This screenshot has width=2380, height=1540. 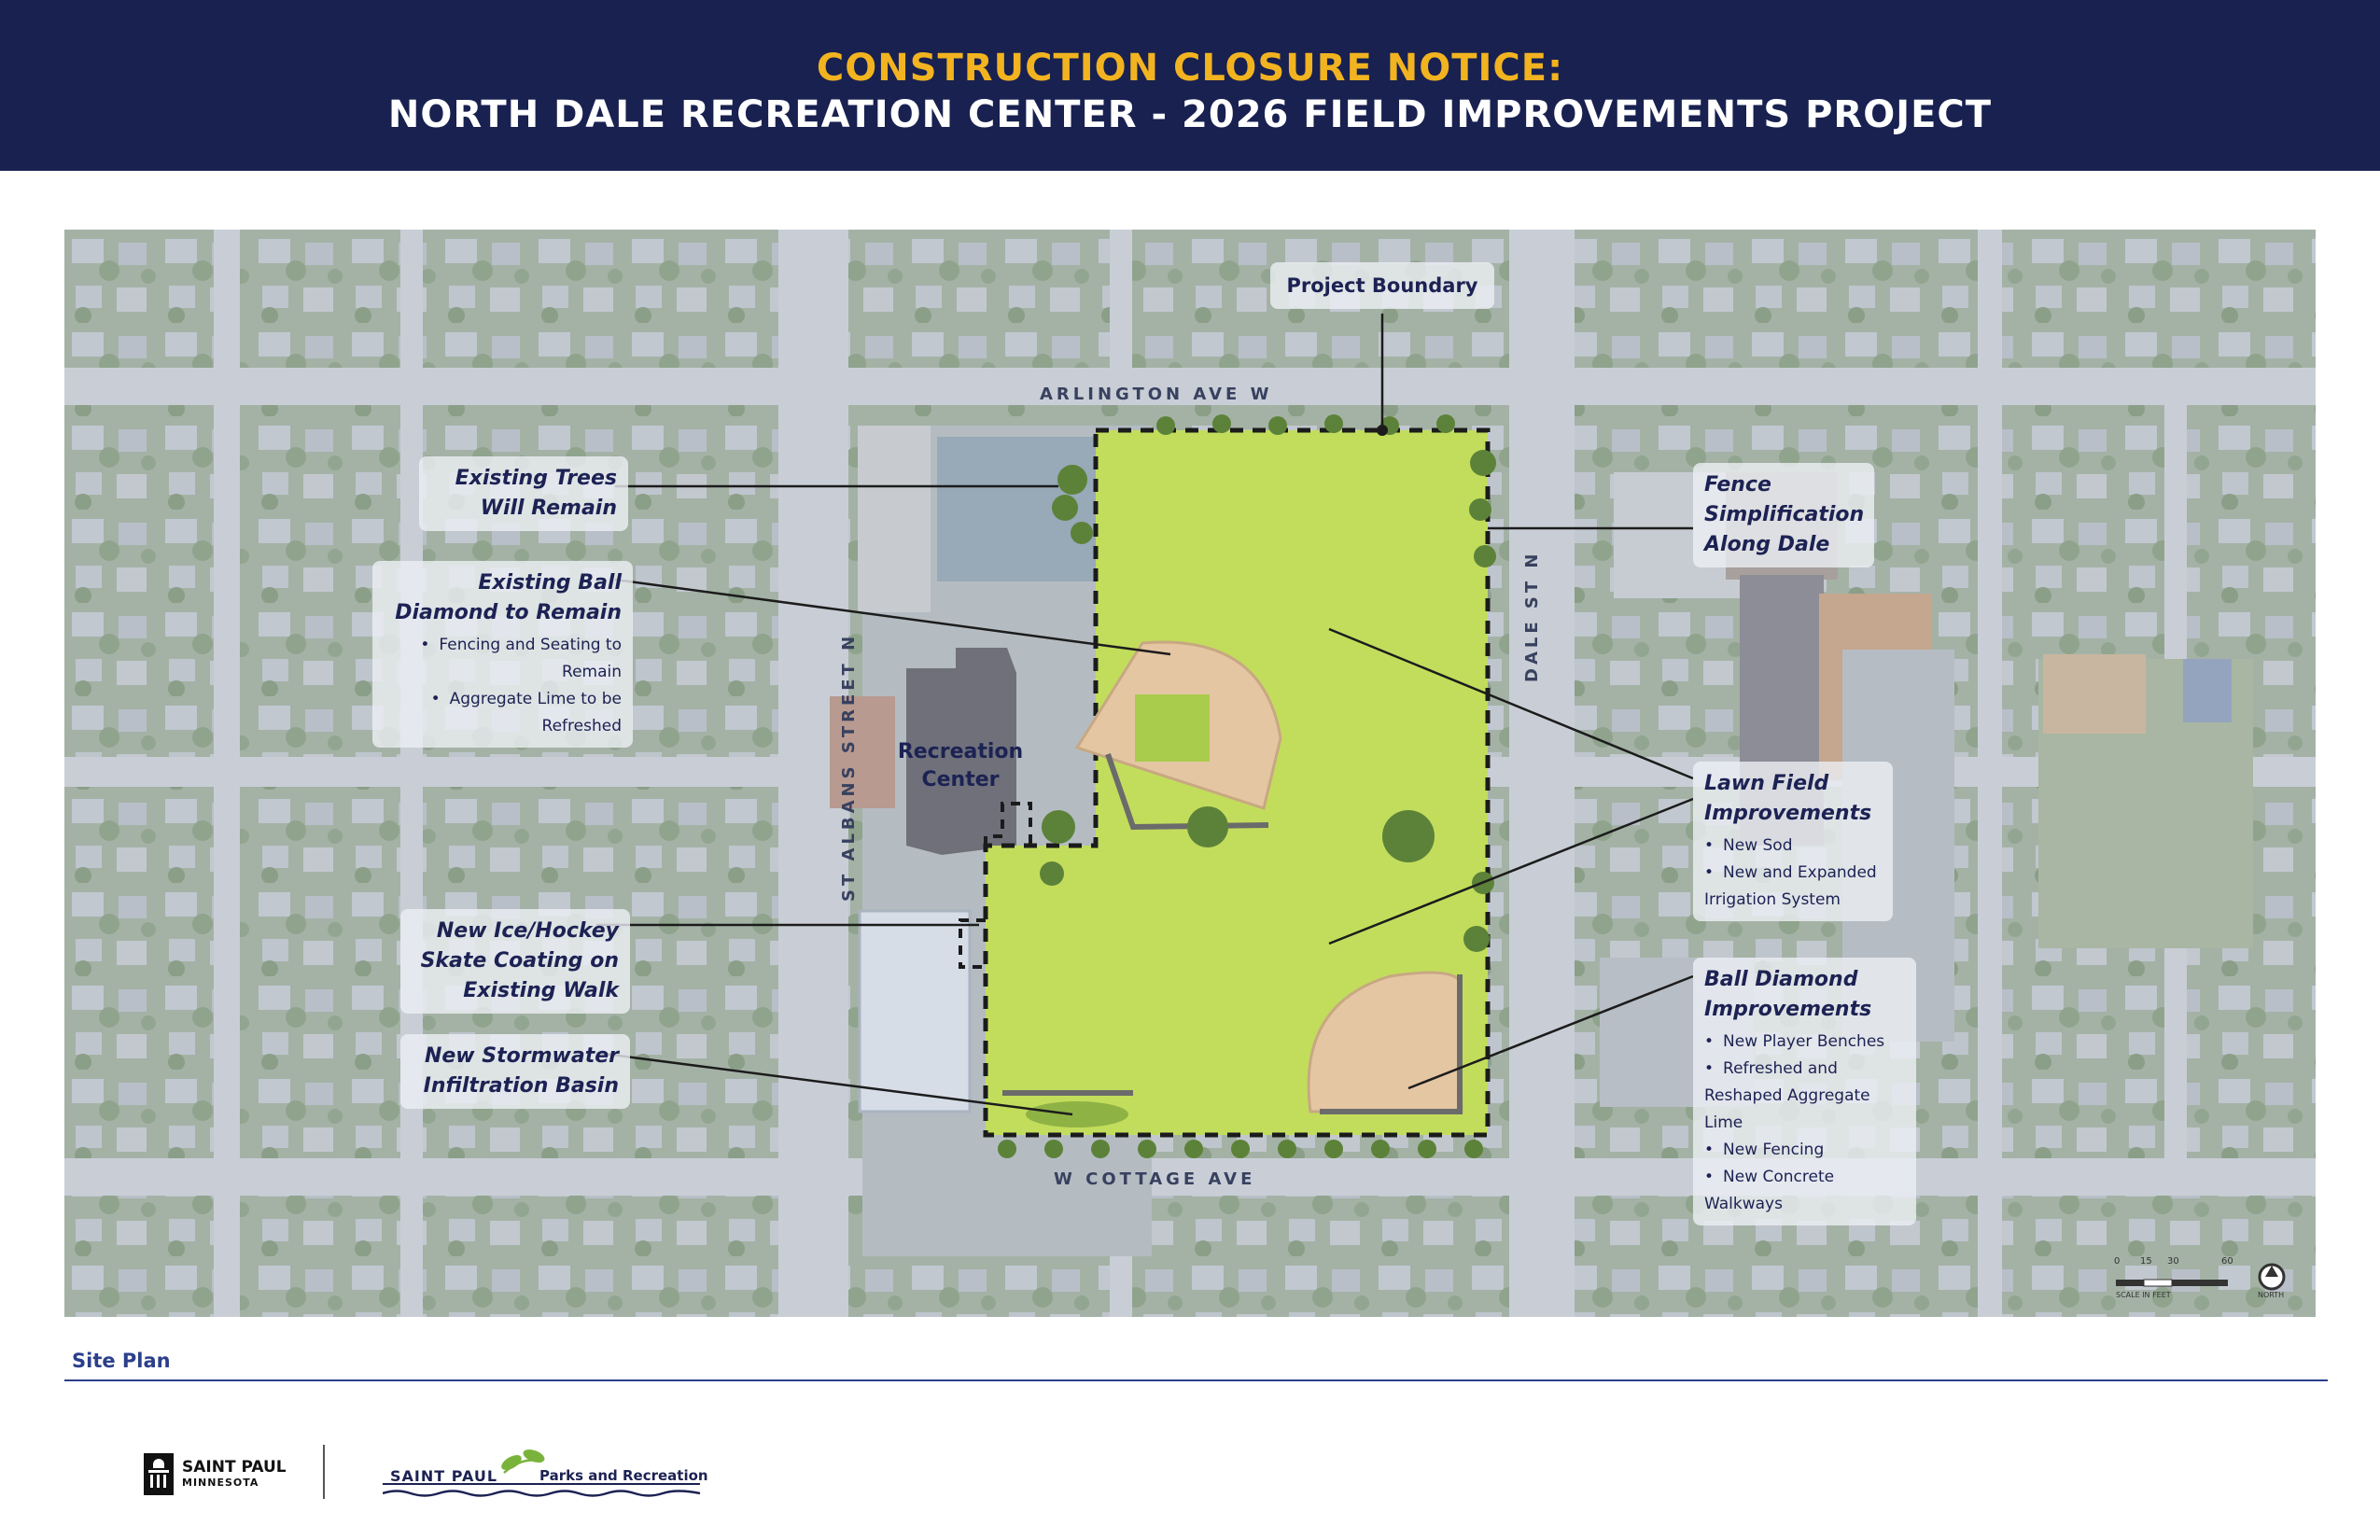 What do you see at coordinates (159, 1474) in the screenshot?
I see `saint-paul-capitol-icon` at bounding box center [159, 1474].